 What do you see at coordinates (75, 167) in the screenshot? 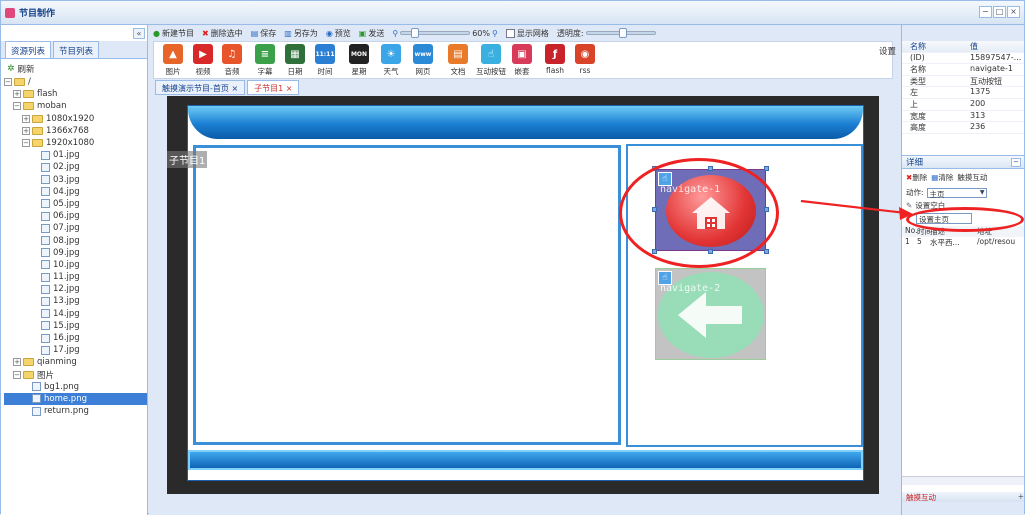
I see `tree-file: 02.jpg` at bounding box center [75, 167].